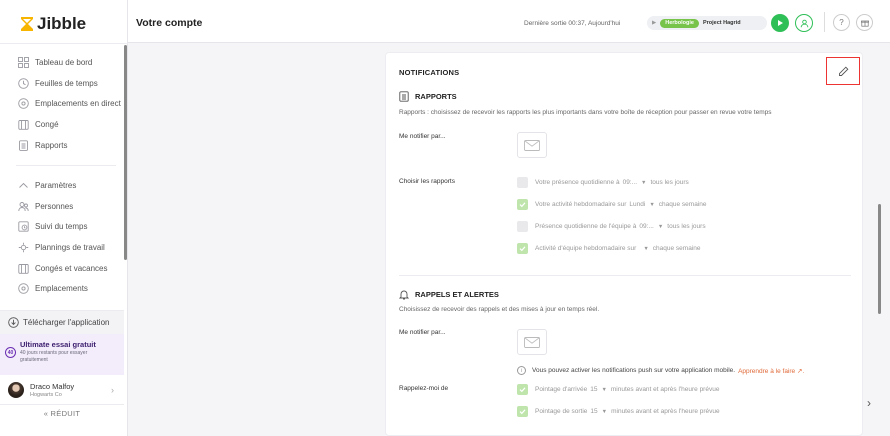 The height and width of the screenshot is (436, 890). I want to click on chevron-up-icon, so click(23, 185).